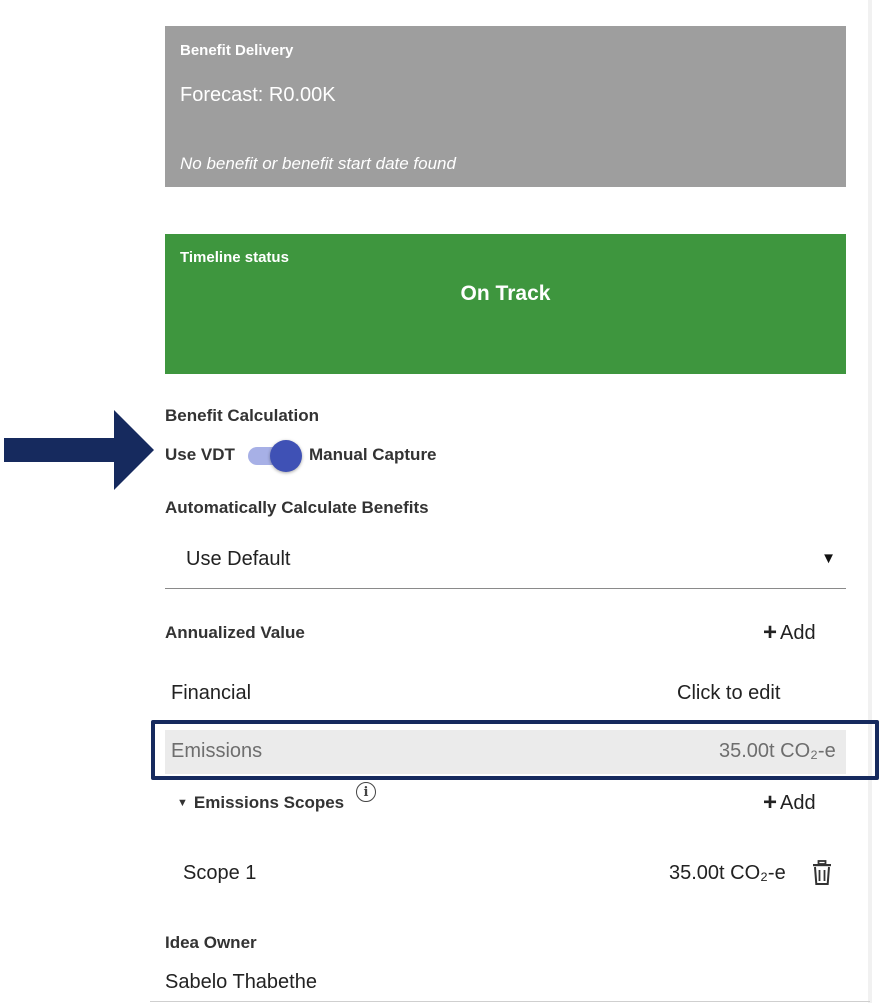  I want to click on benefit-delivery-title: Benefit Delivery, so click(237, 50).